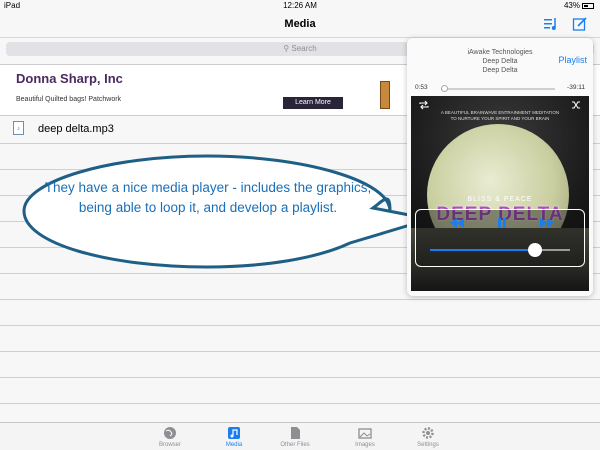  I want to click on globe-icon, so click(170, 433).